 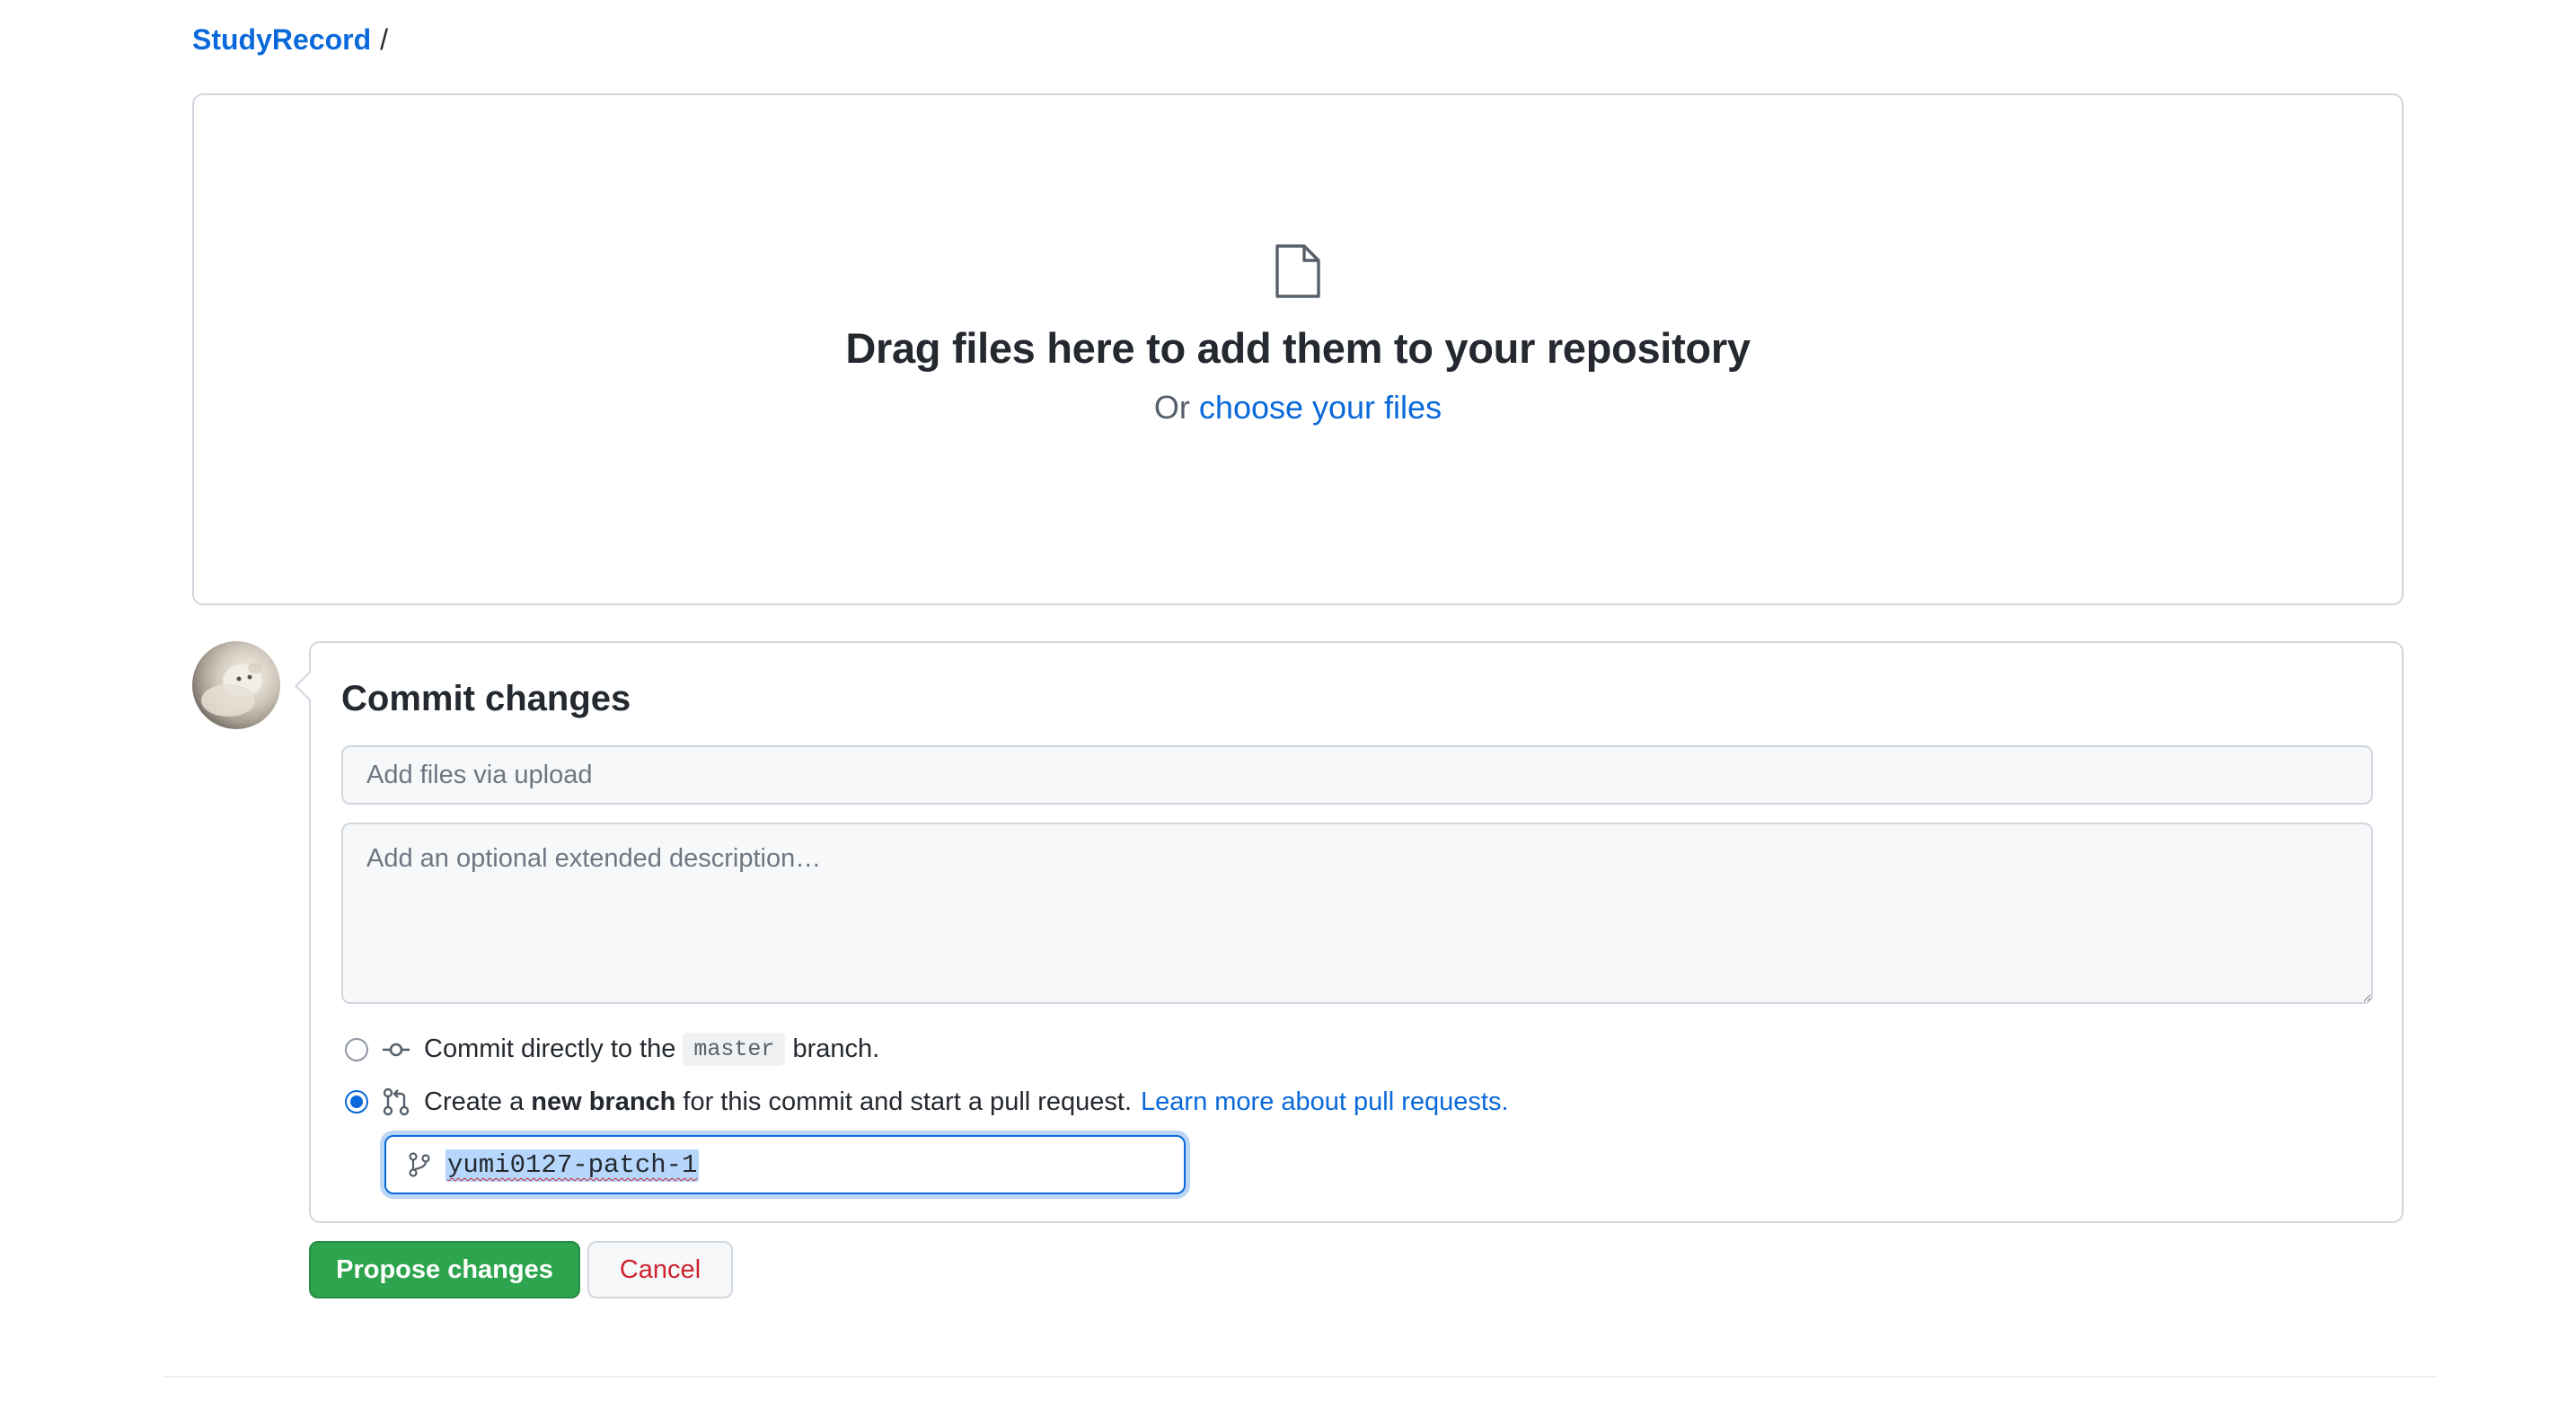 I want to click on avatar, so click(x=236, y=685).